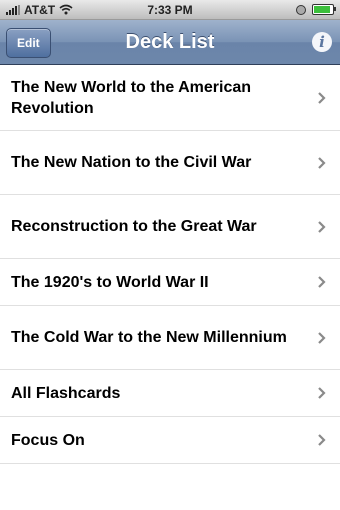 The height and width of the screenshot is (510, 340). Describe the element at coordinates (48, 440) in the screenshot. I see `deck-label: Focus On` at that location.